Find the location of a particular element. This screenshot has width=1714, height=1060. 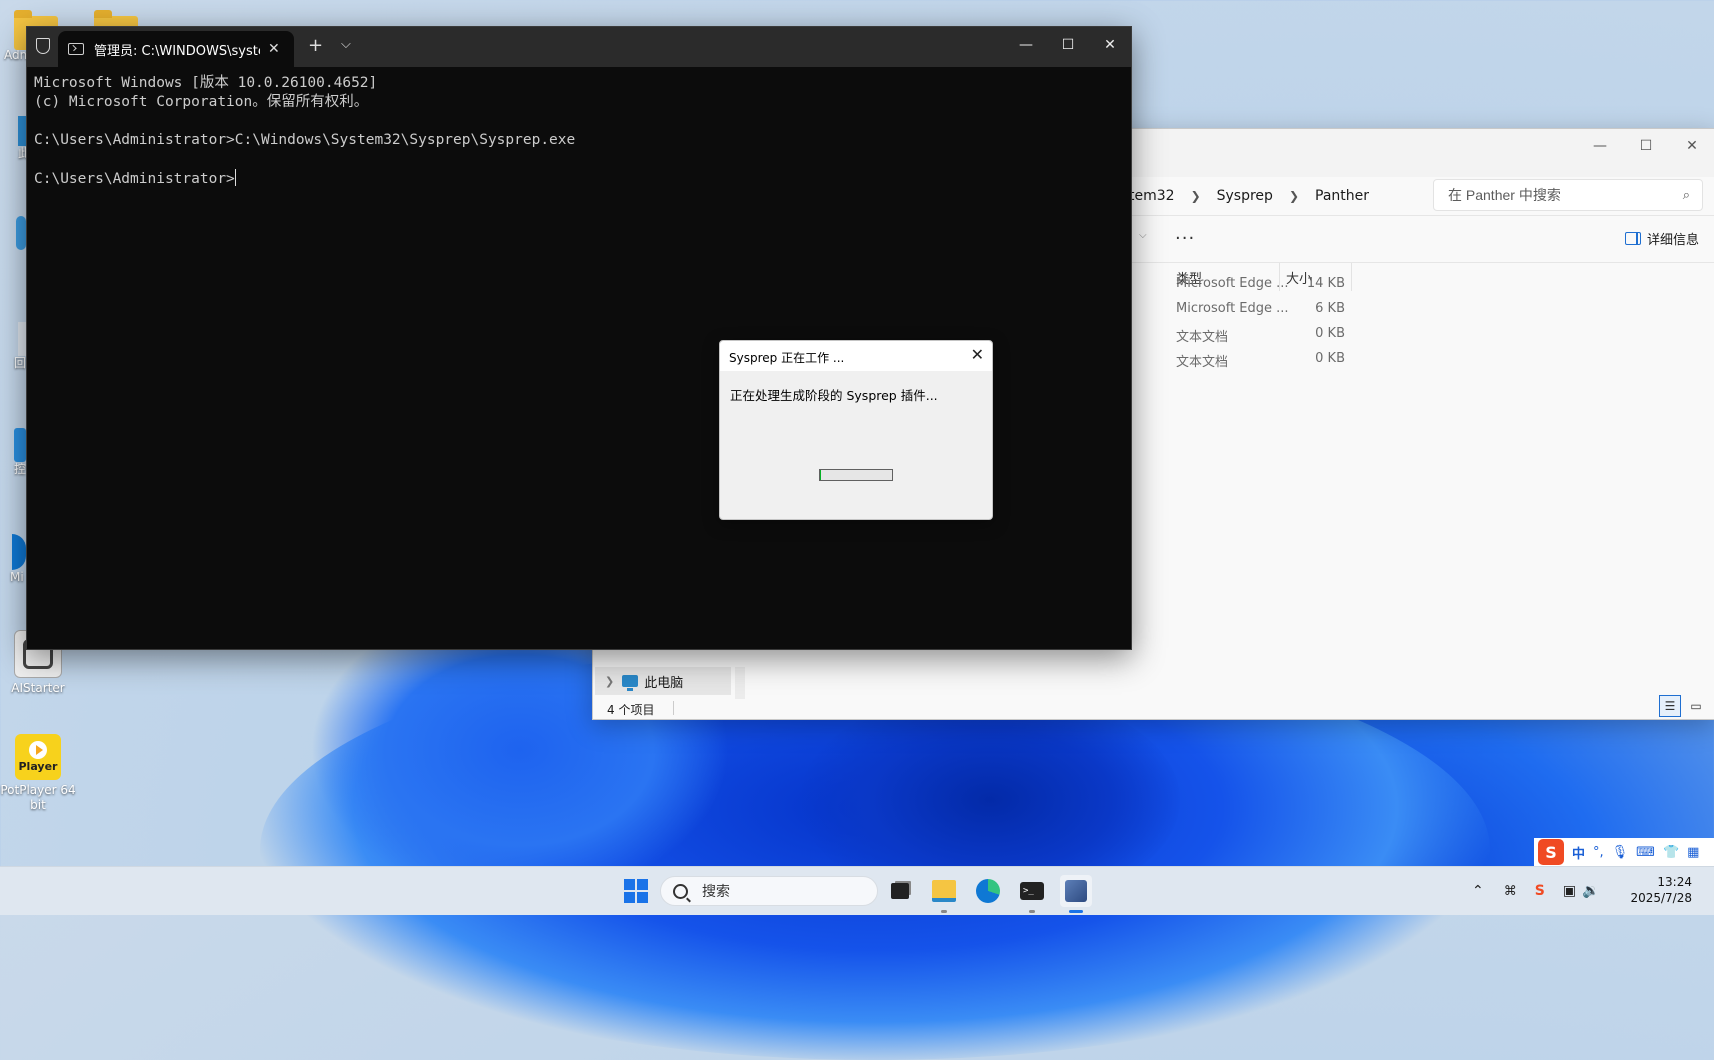

view-toggle: ☰ ▭ is located at coordinates (1683, 706).